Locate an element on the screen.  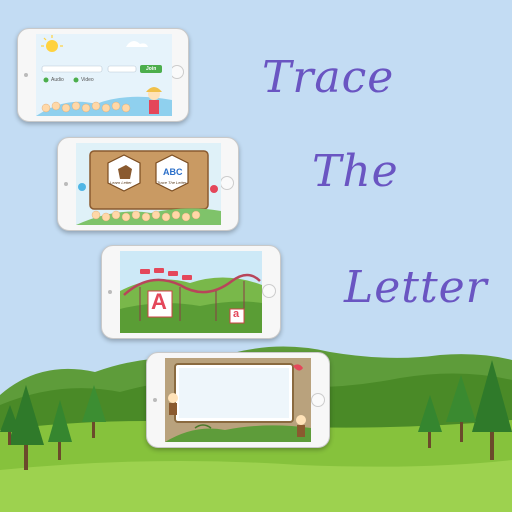
screen-tracing-board is located at coordinates (238, 400).